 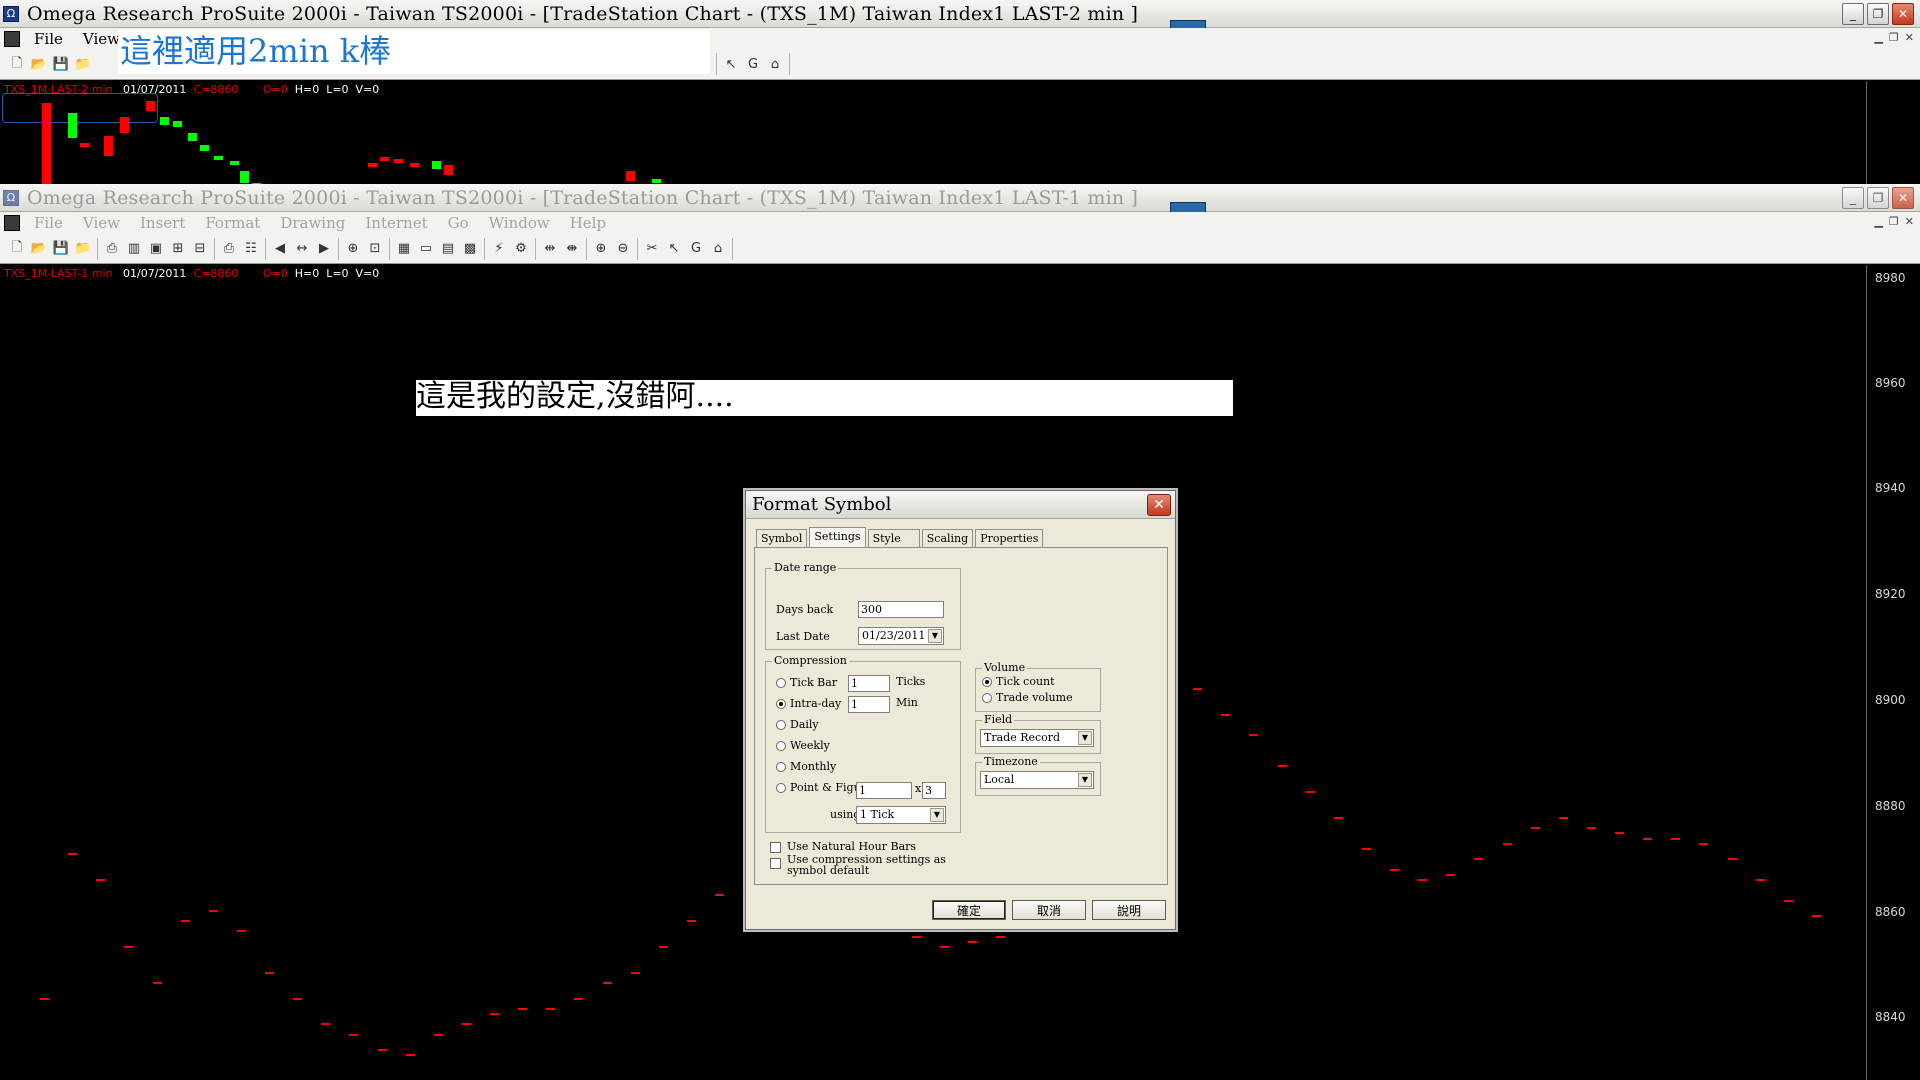 I want to click on intraday-input: 1, so click(x=869, y=704).